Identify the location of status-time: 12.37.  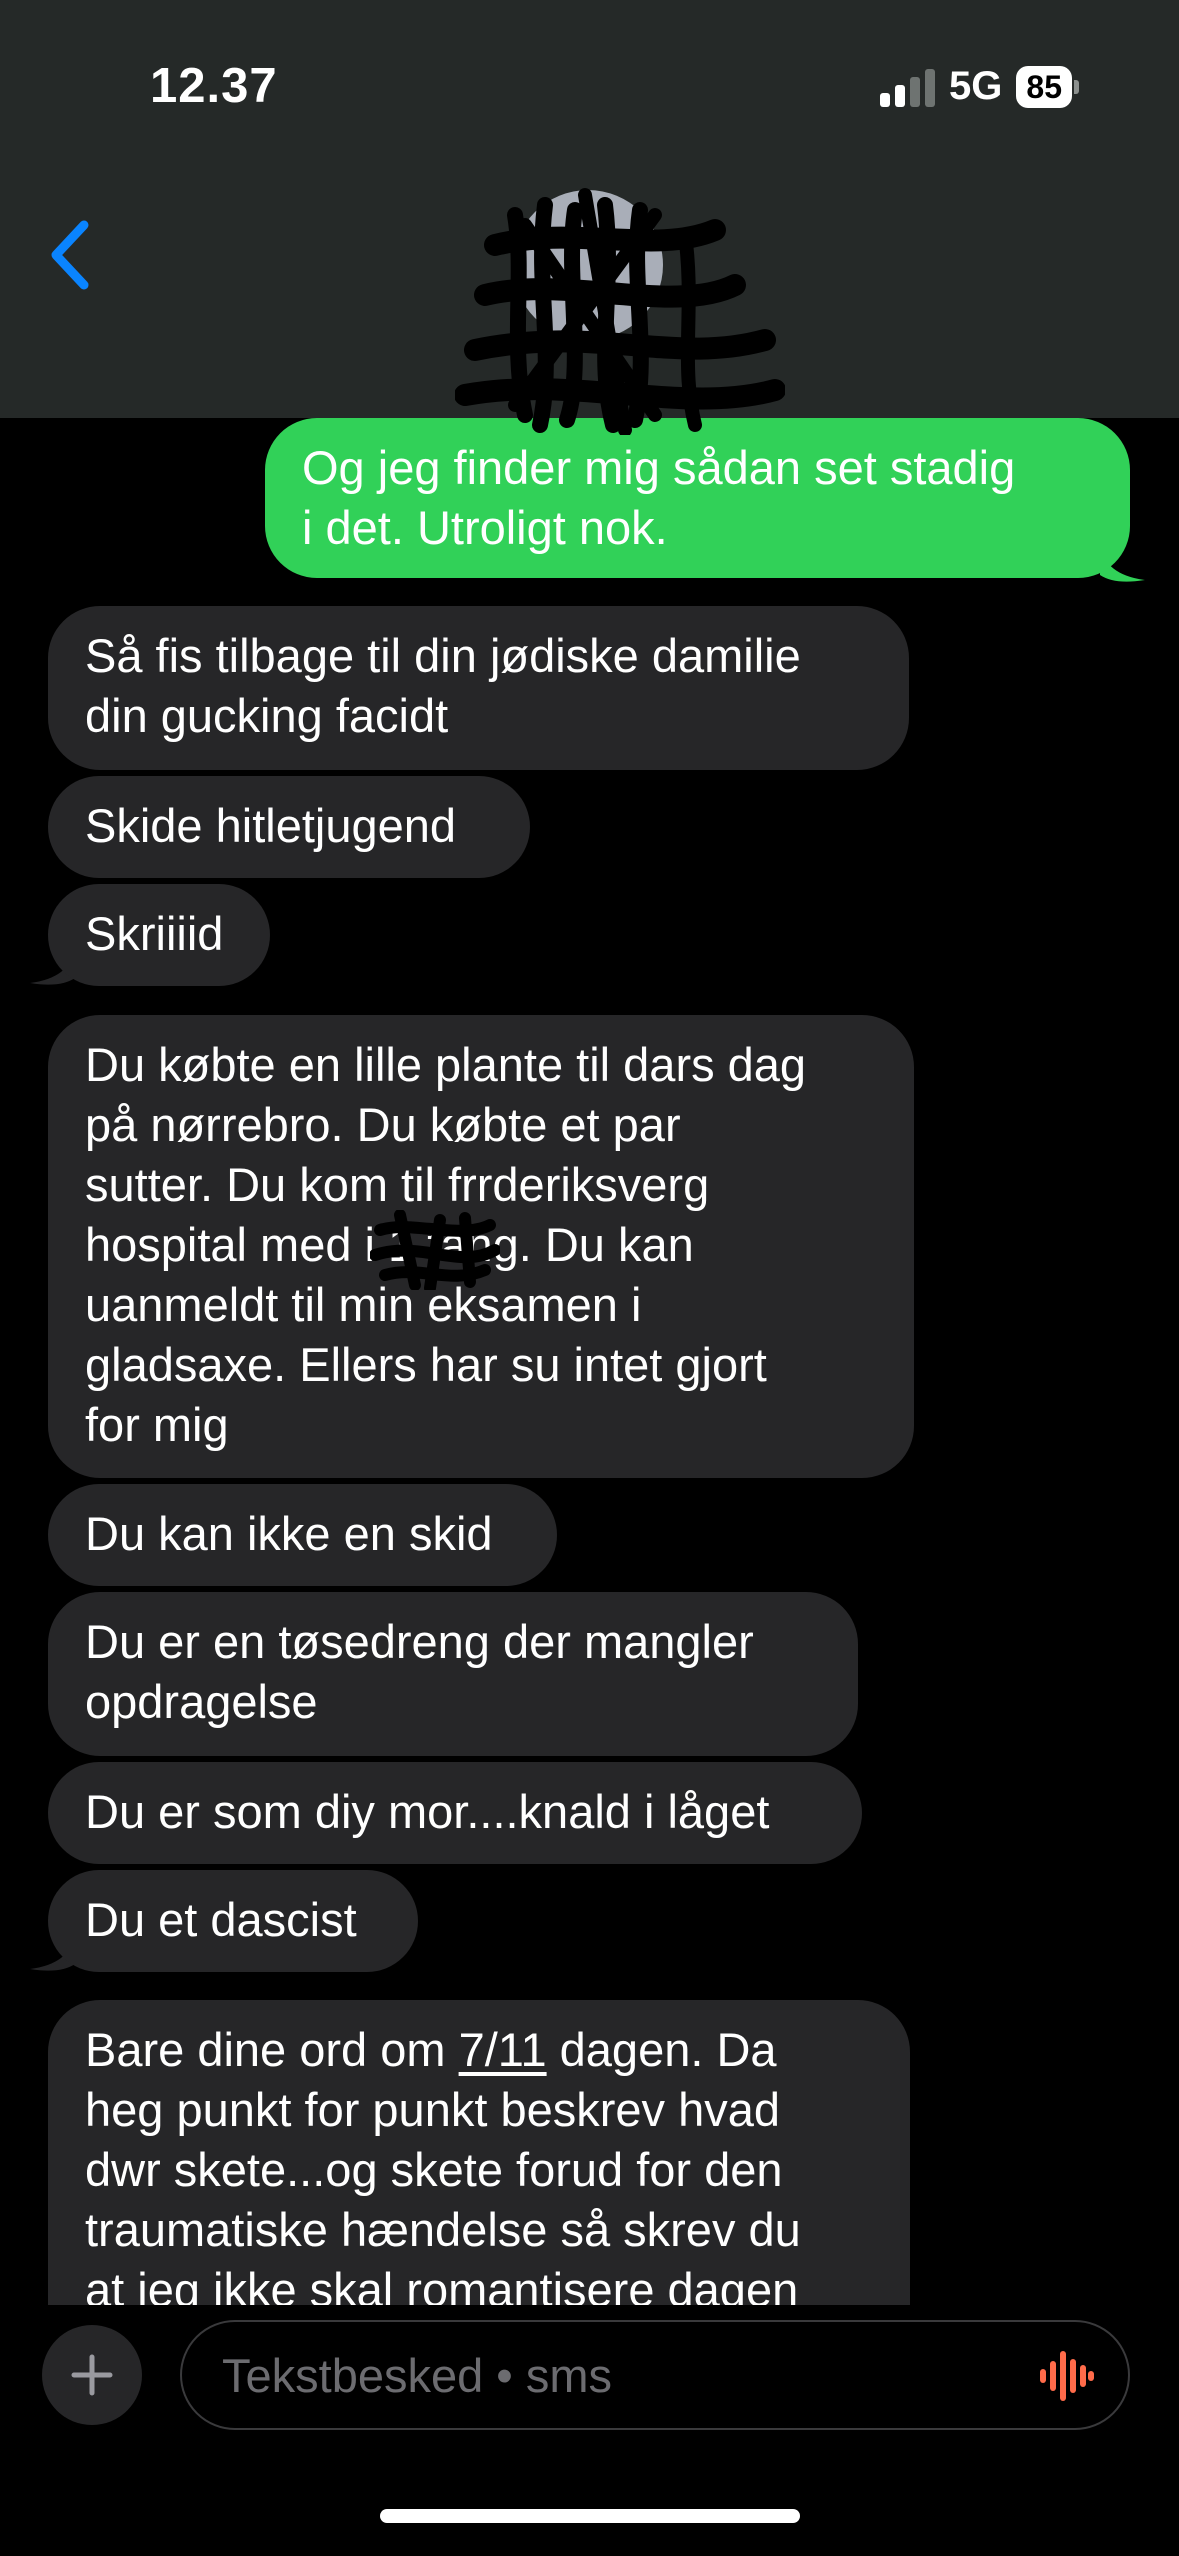
(214, 86).